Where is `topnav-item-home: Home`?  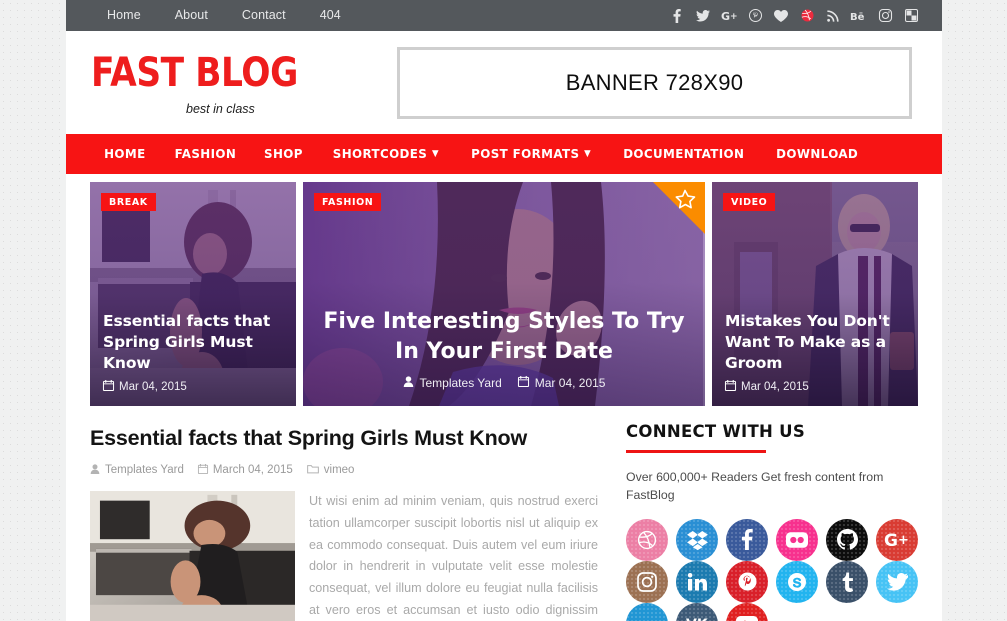 topnav-item-home: Home is located at coordinates (124, 15).